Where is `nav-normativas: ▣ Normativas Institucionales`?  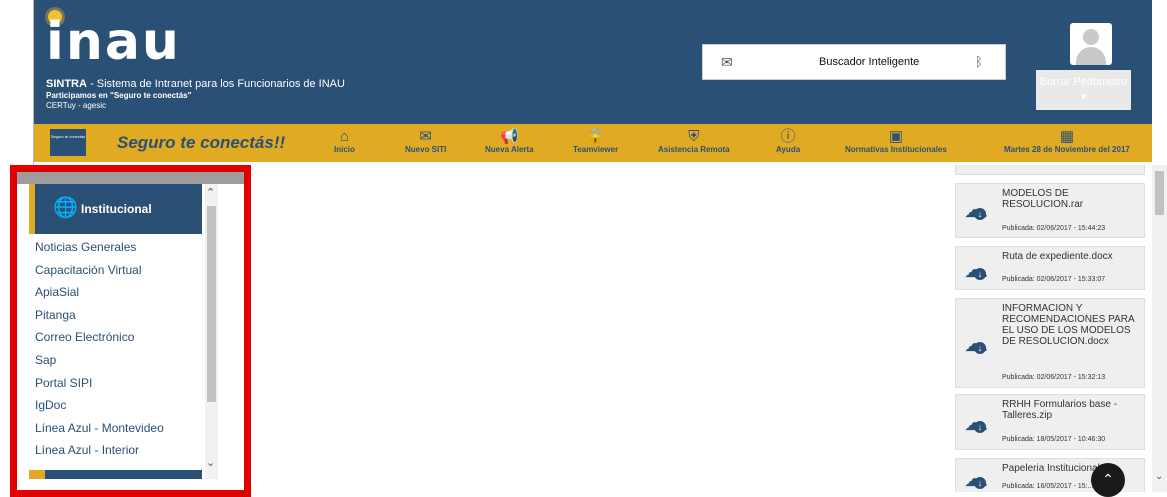 nav-normativas: ▣ Normativas Institucionales is located at coordinates (896, 141).